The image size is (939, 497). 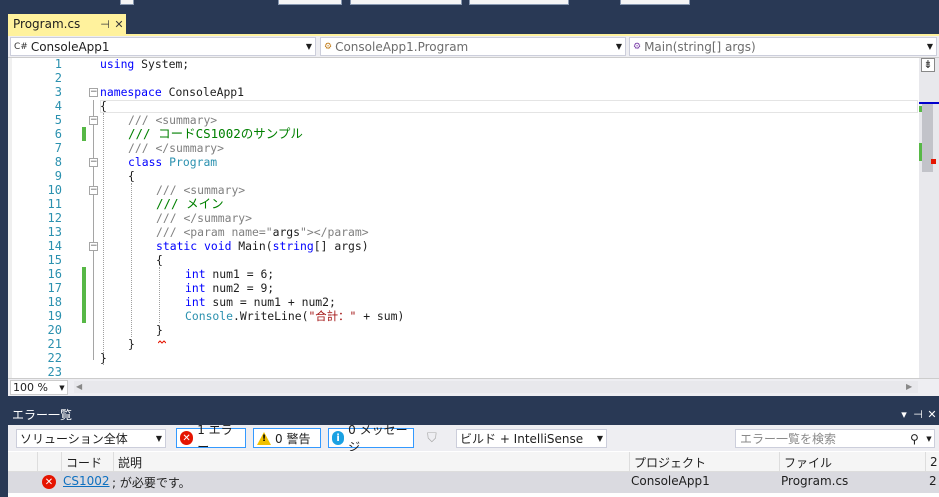 I want to click on member-dropdown-label: Main(string[] args), so click(x=700, y=46).